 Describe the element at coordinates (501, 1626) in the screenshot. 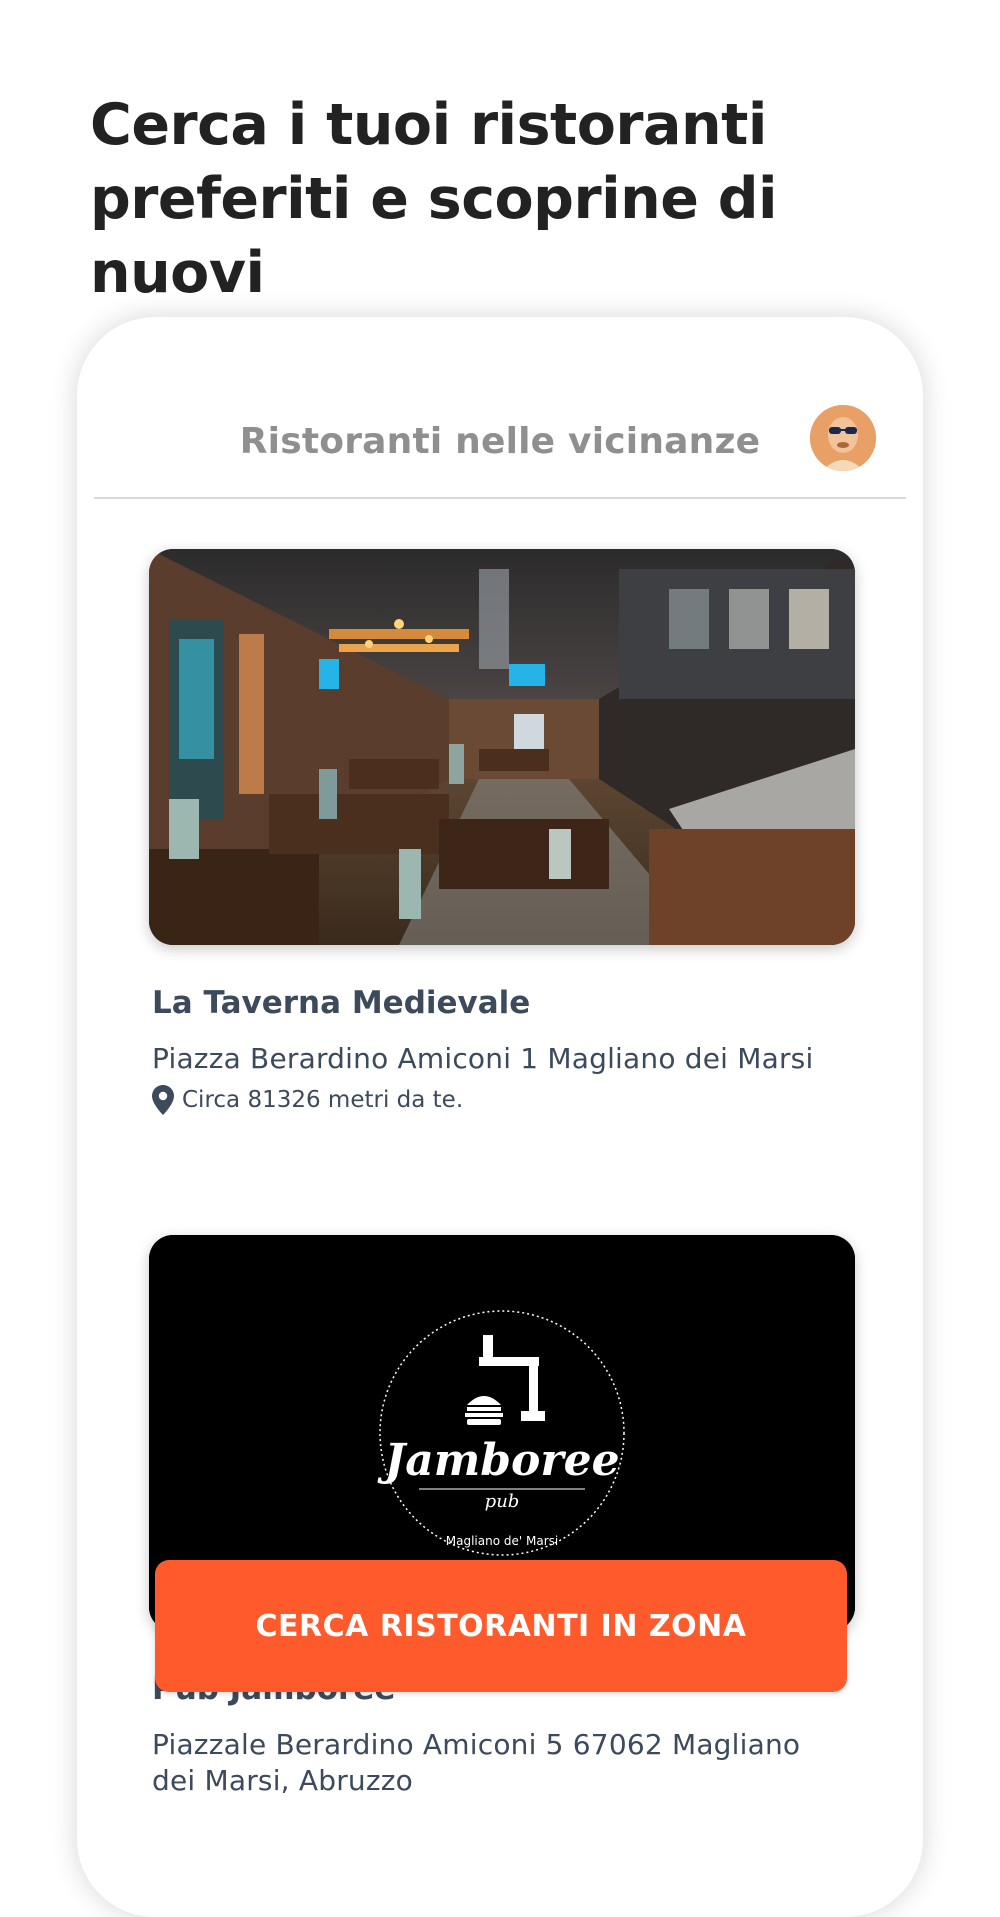

I see `search-nearby-button: CERCA RISTORANTI IN ZONA` at that location.